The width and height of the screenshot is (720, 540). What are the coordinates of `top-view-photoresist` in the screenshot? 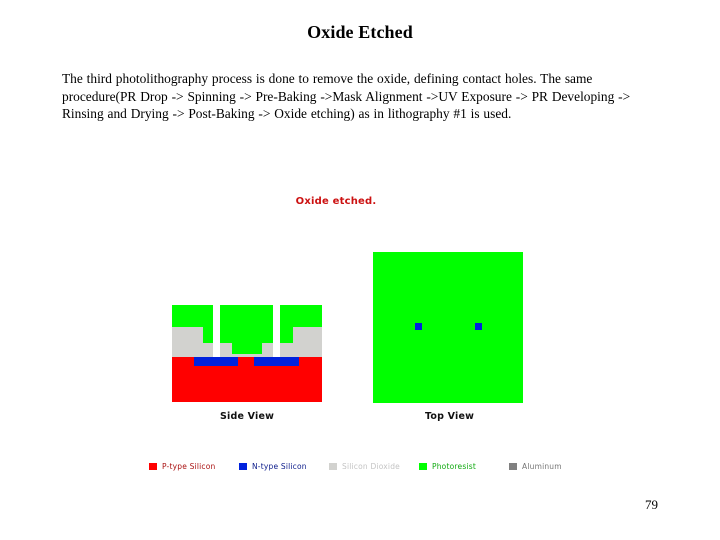 It's located at (448, 327).